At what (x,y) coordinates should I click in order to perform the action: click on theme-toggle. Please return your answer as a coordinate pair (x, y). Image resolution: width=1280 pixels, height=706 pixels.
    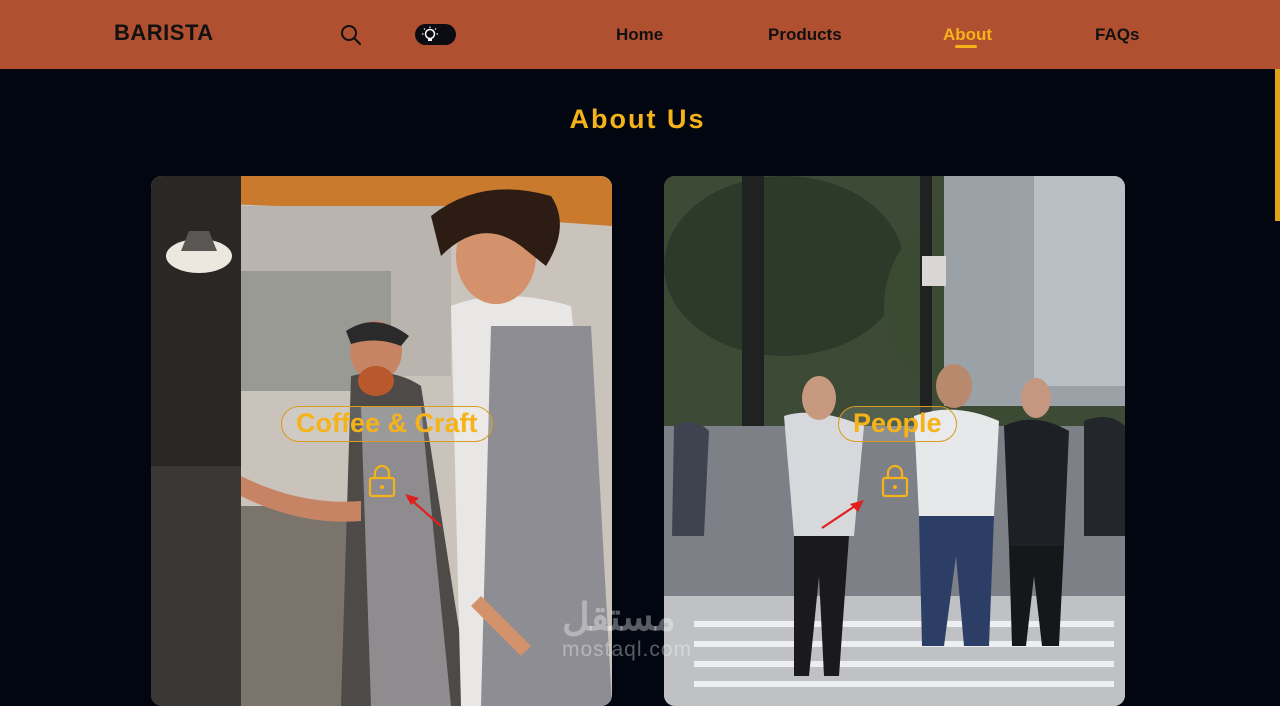
    Looking at the image, I should click on (435, 34).